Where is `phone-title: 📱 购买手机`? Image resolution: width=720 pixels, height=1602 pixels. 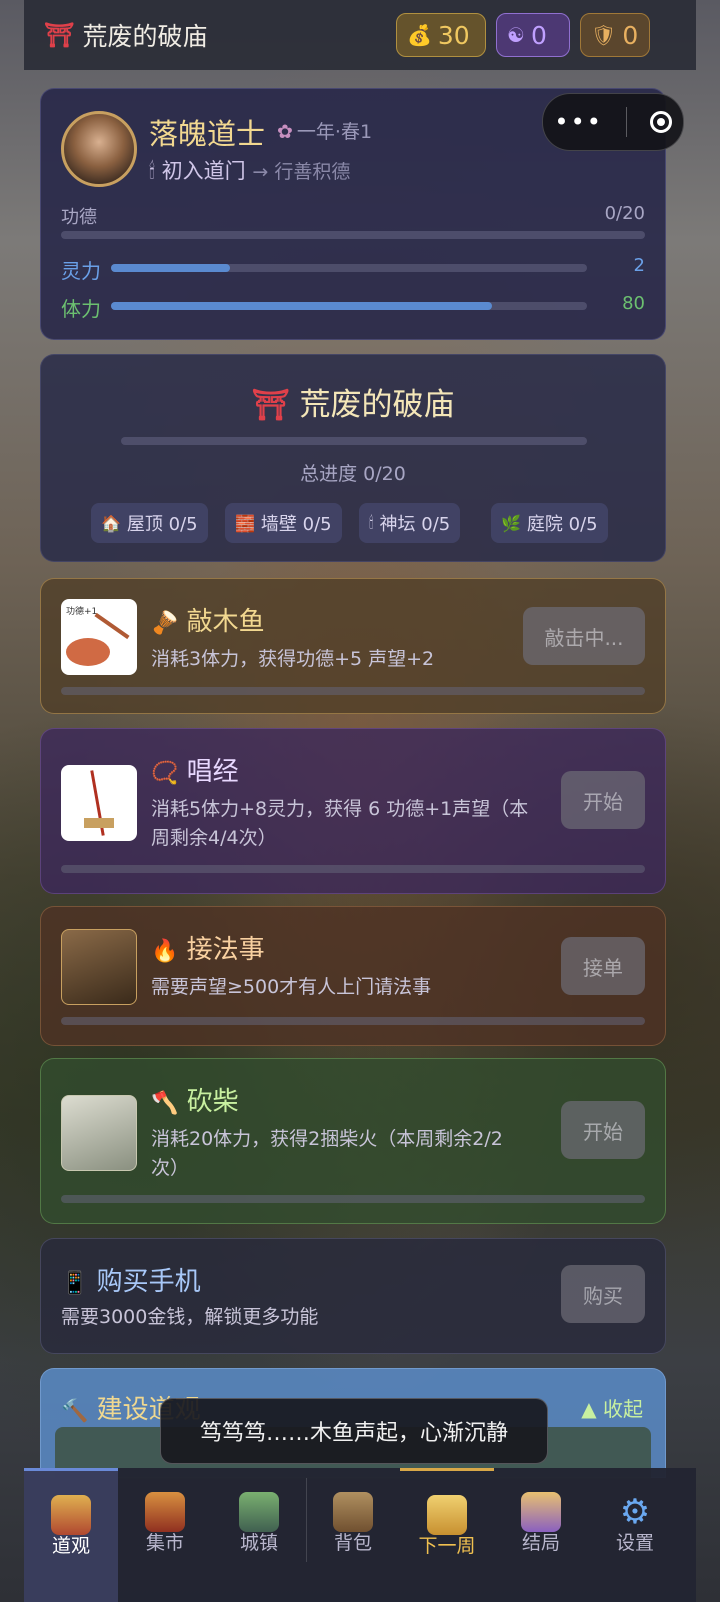
phone-title: 📱 购买手机 is located at coordinates (131, 1282).